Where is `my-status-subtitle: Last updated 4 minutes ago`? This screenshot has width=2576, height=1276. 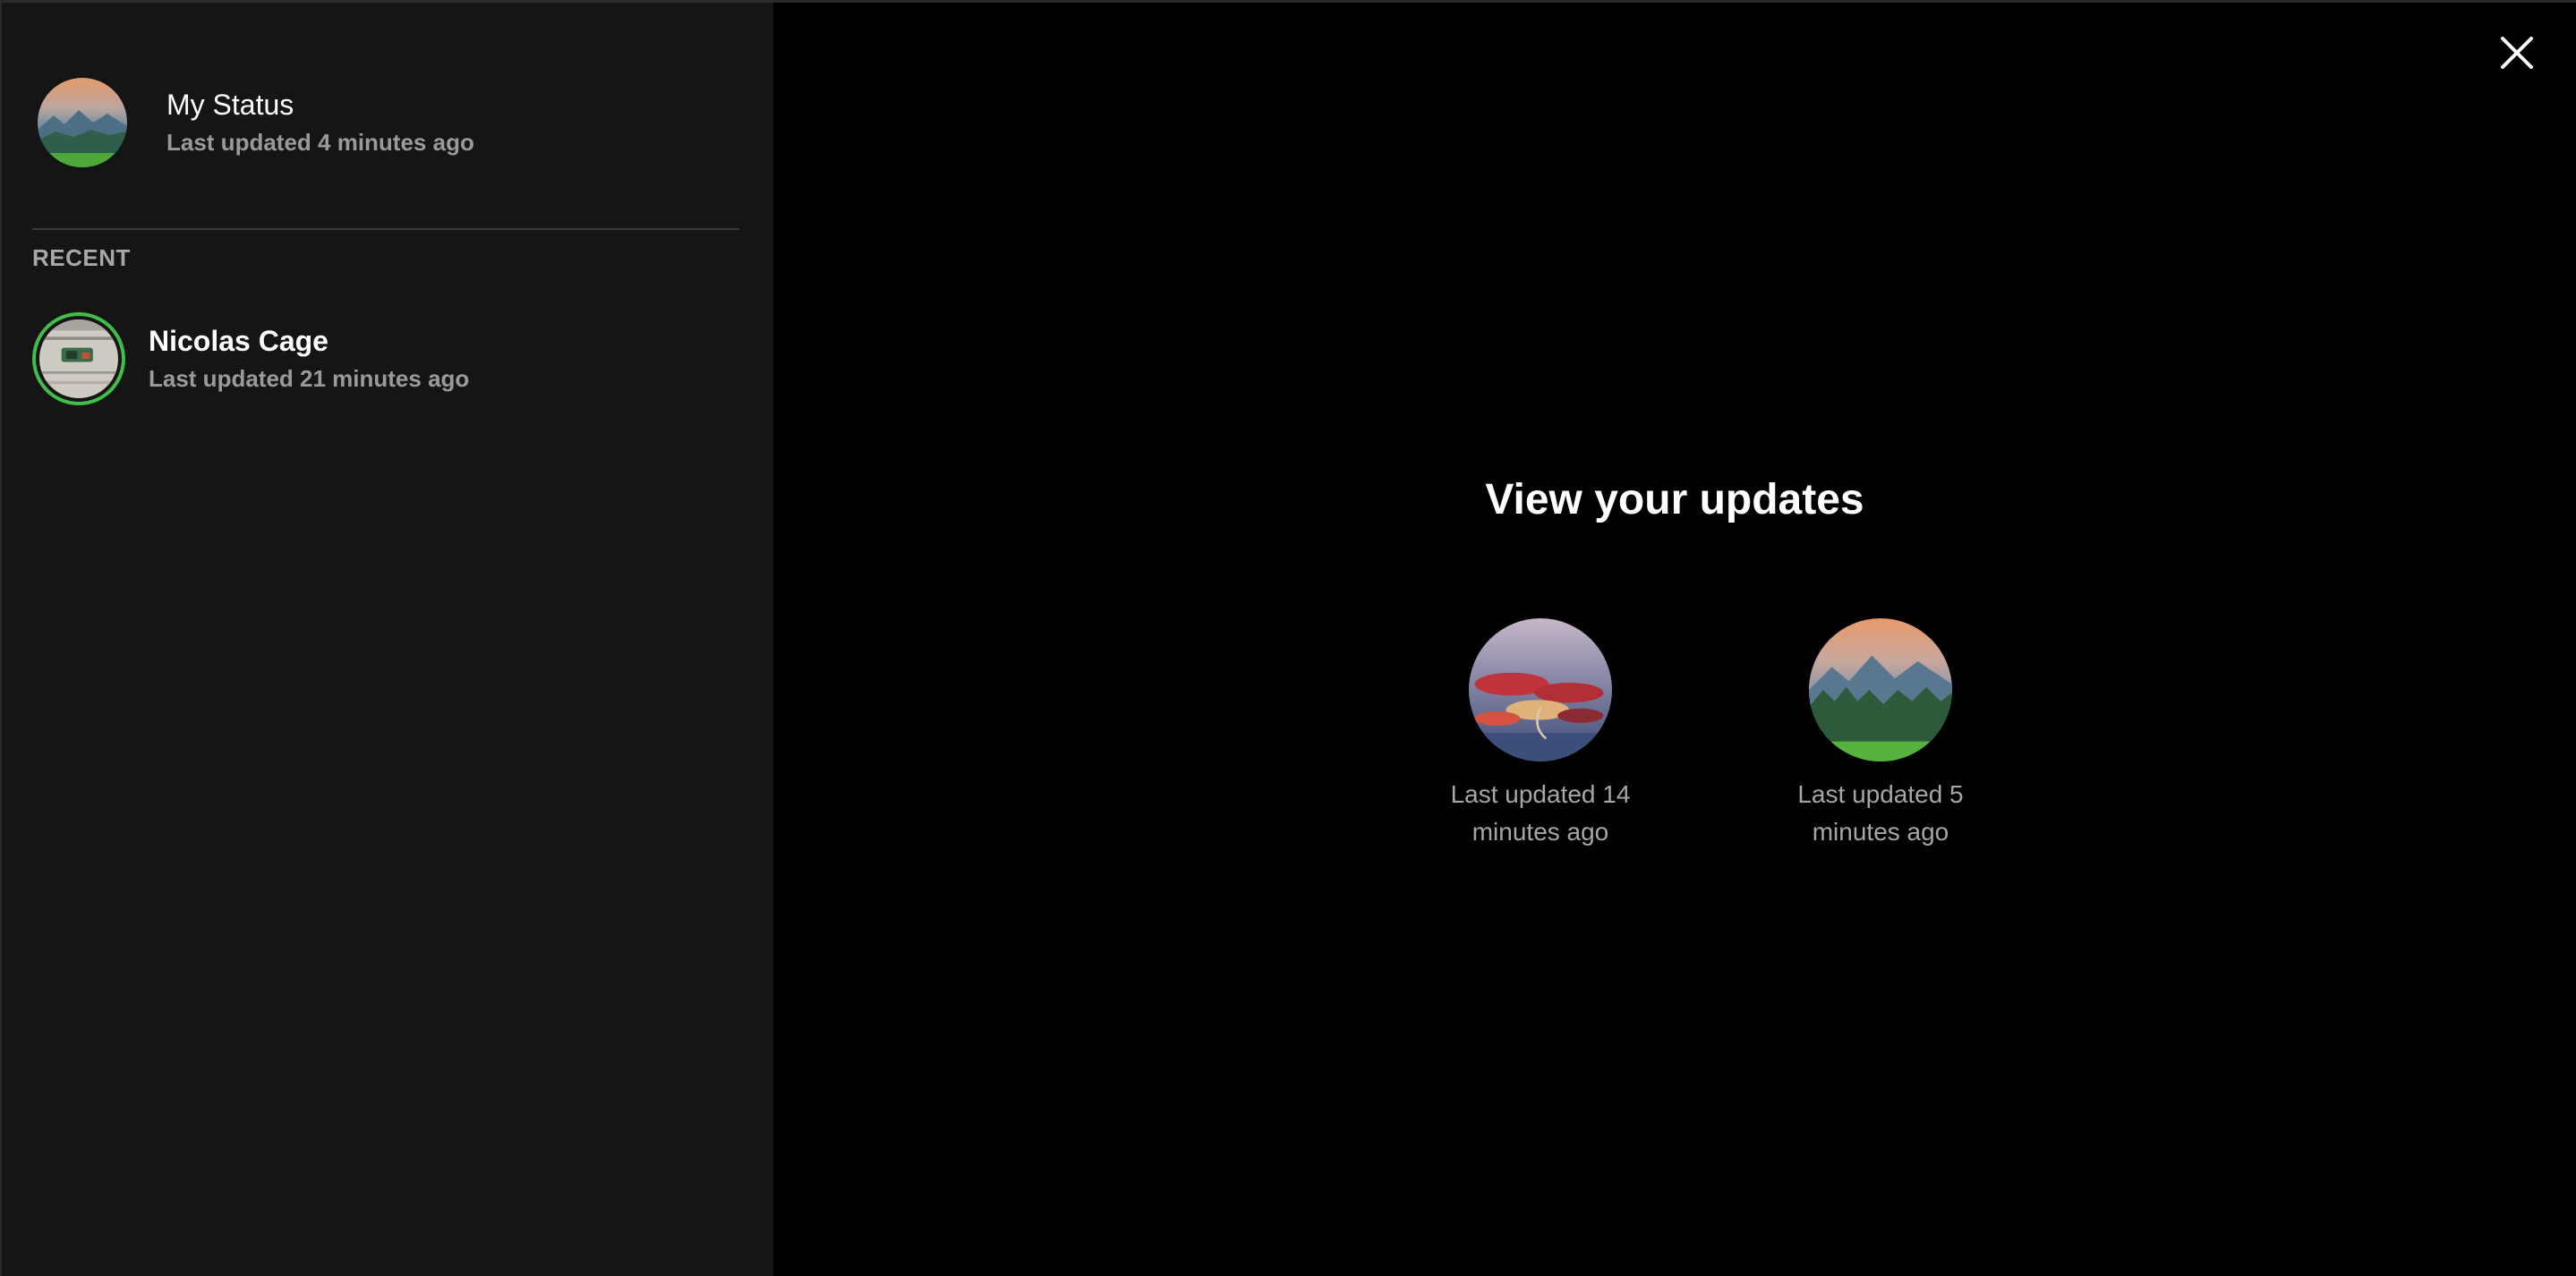 my-status-subtitle: Last updated 4 minutes ago is located at coordinates (320, 143).